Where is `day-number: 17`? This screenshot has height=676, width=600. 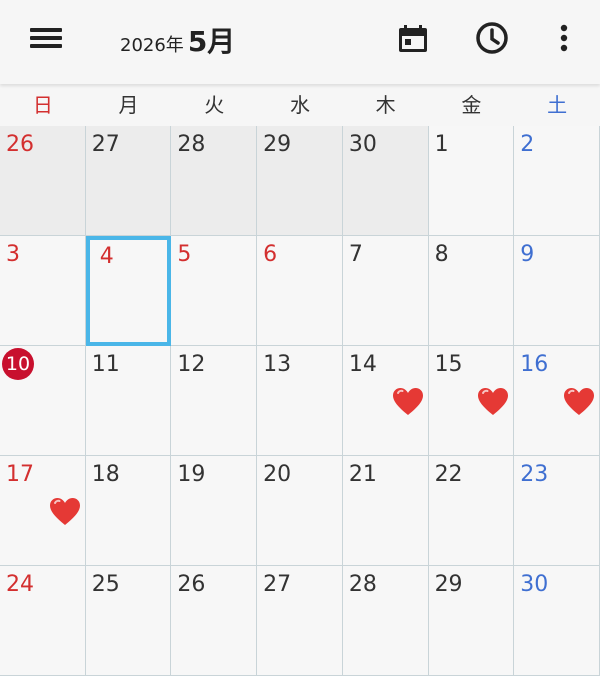
day-number: 17 is located at coordinates (20, 474).